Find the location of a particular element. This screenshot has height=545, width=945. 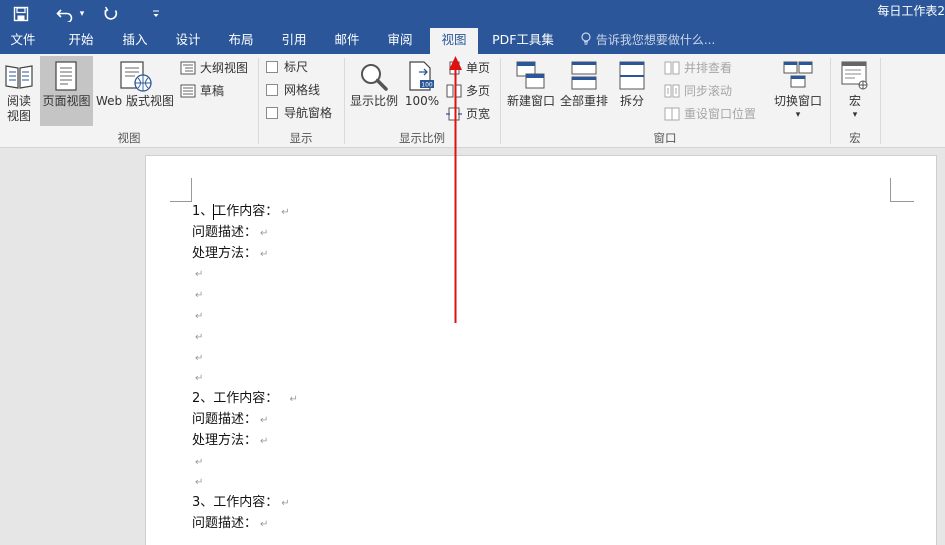

annotation-arrow is located at coordinates (455, 189).